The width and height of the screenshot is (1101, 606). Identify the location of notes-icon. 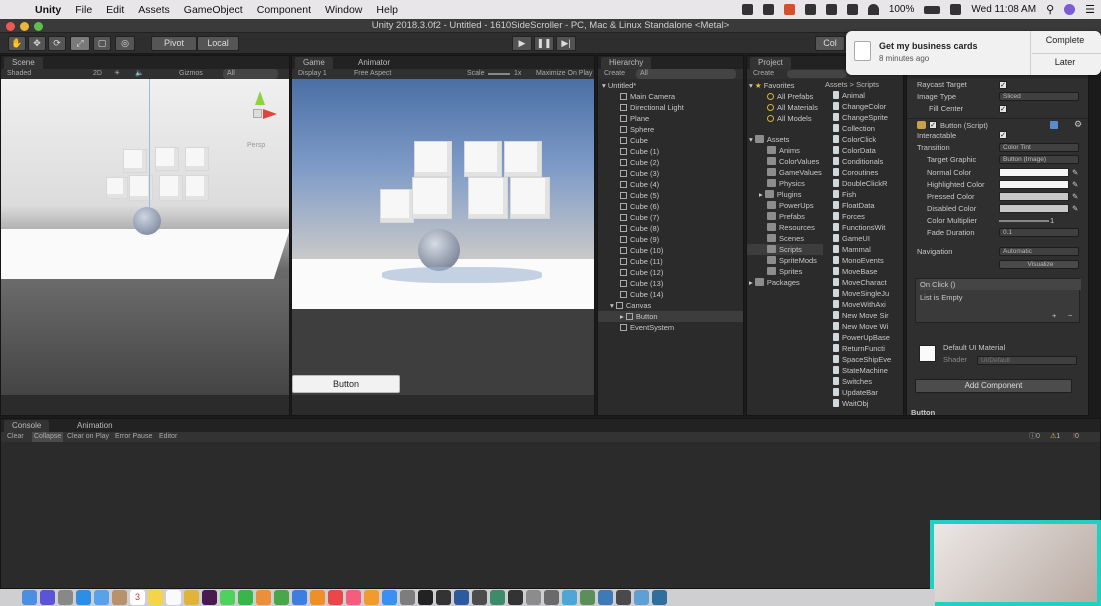
(155, 597).